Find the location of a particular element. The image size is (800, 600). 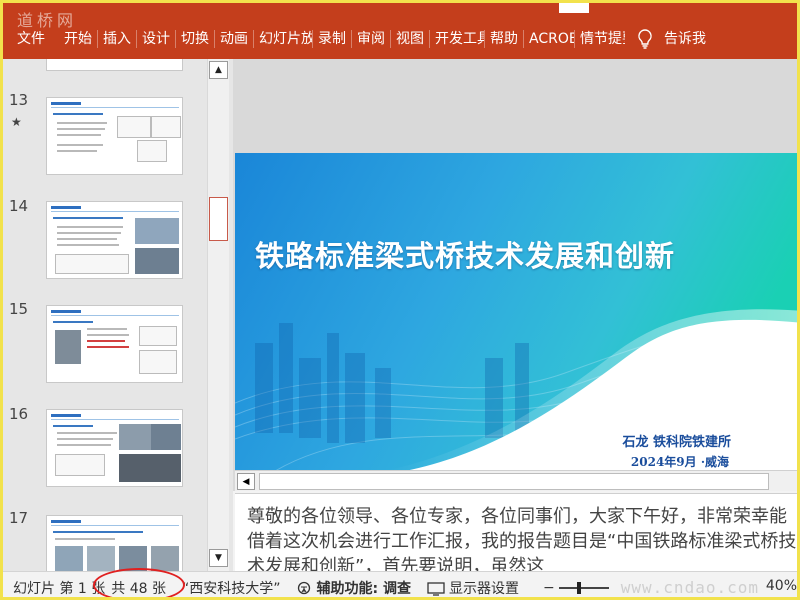

tab-file: 文件 is located at coordinates (34, 39).